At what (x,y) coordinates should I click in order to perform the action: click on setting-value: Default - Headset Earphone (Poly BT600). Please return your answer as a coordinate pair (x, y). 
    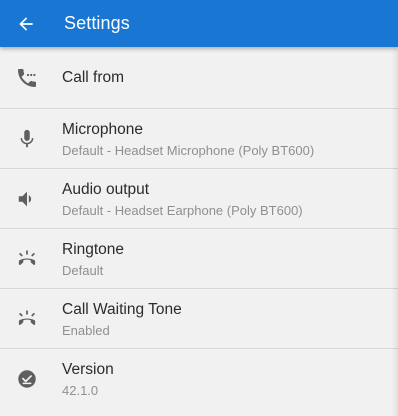
    Looking at the image, I should click on (182, 210).